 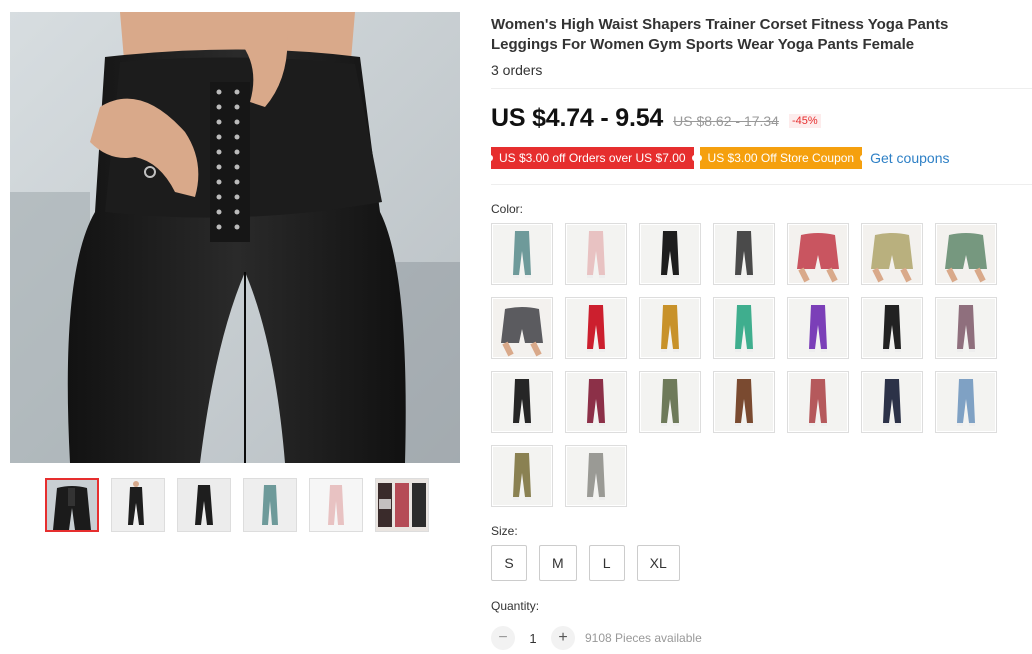 What do you see at coordinates (509, 563) in the screenshot?
I see `size-option-s: S` at bounding box center [509, 563].